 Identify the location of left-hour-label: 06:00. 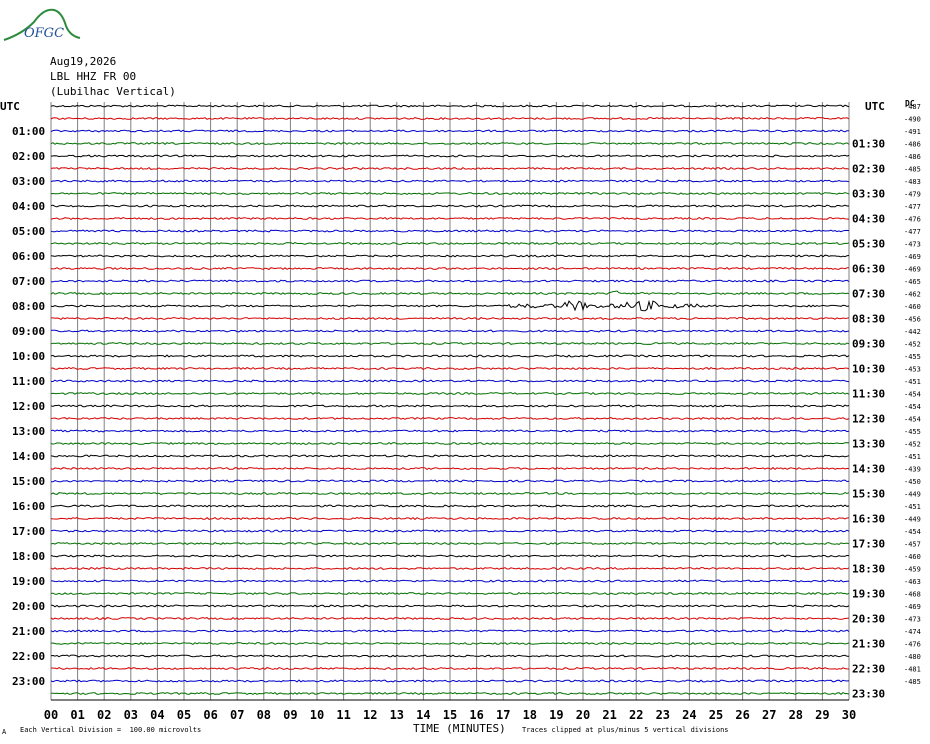
(28, 256).